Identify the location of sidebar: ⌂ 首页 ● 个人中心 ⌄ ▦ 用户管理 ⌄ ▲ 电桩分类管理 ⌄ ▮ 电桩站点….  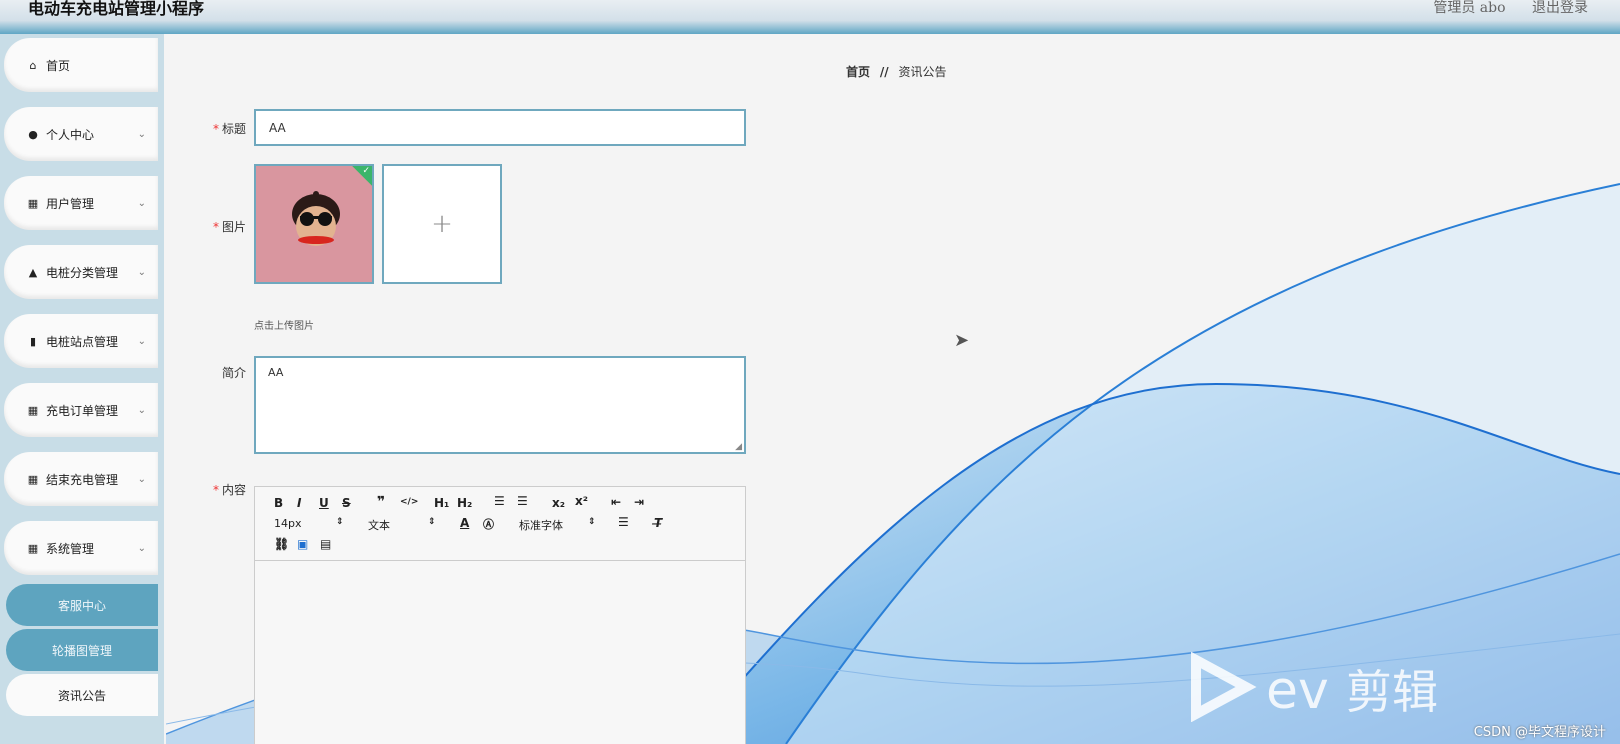
(82, 389).